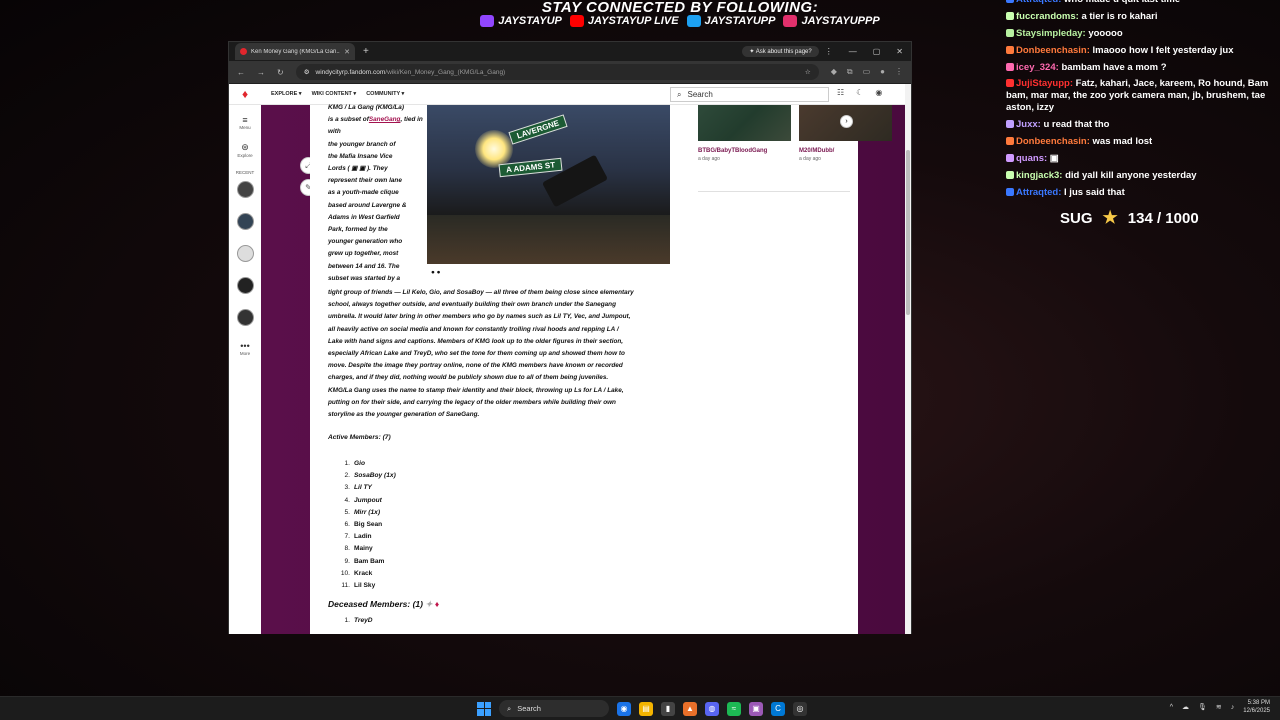 This screenshot has width=1280, height=720. What do you see at coordinates (538, 129) in the screenshot?
I see `street-sign-lavergne: LAVERGNE` at bounding box center [538, 129].